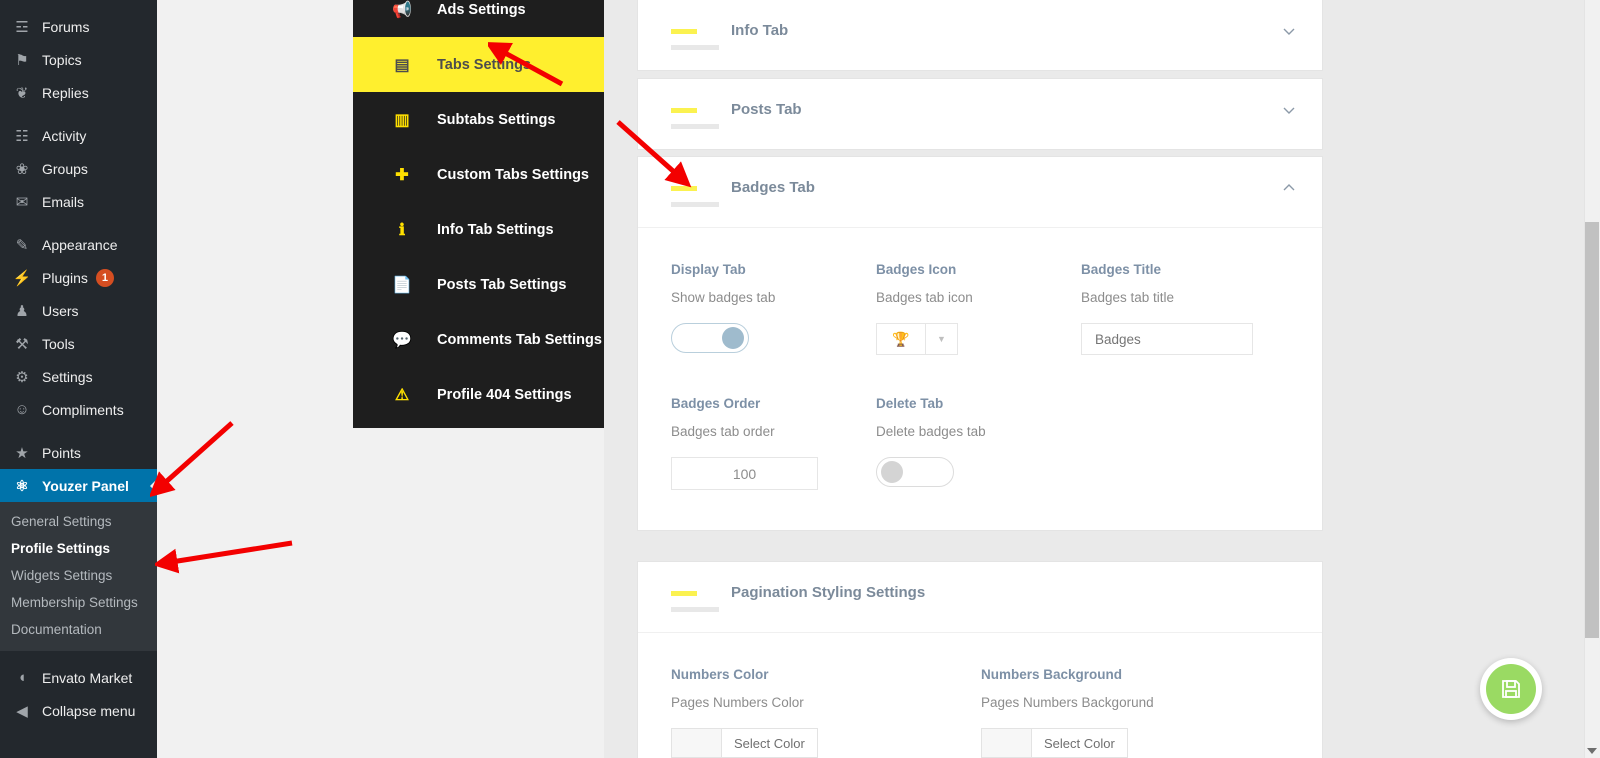  Describe the element at coordinates (78, 485) in the screenshot. I see `sidebar-item-youzer-panel: ⚛ Youzer Panel` at that location.